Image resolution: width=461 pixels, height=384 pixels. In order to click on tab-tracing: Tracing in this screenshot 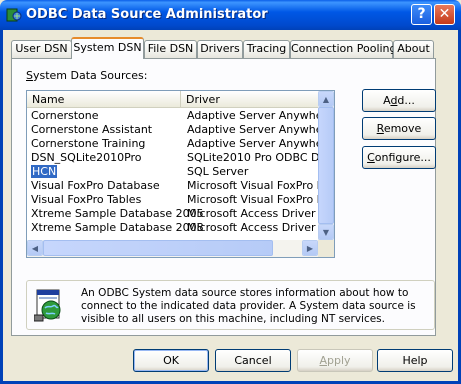, I will do `click(266, 49)`.